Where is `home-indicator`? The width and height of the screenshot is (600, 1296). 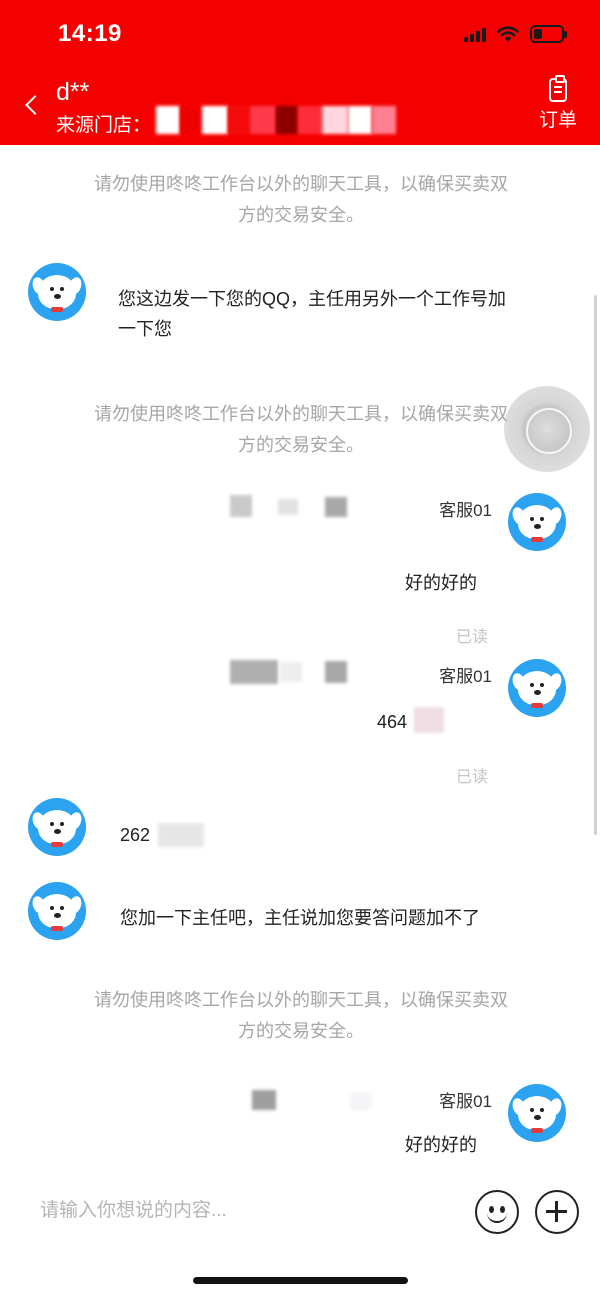
home-indicator is located at coordinates (300, 1280).